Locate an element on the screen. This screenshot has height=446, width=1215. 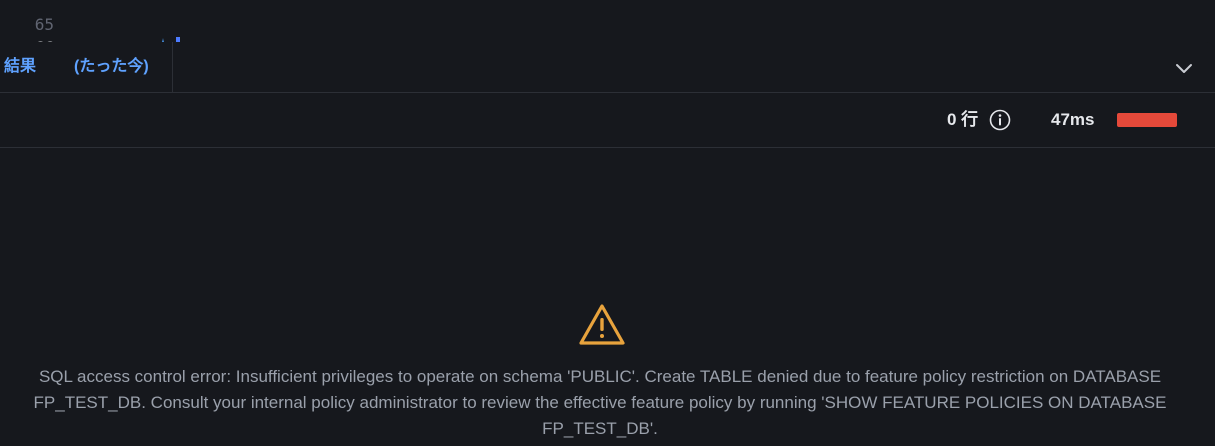
query-duration: 47ms is located at coordinates (1073, 119).